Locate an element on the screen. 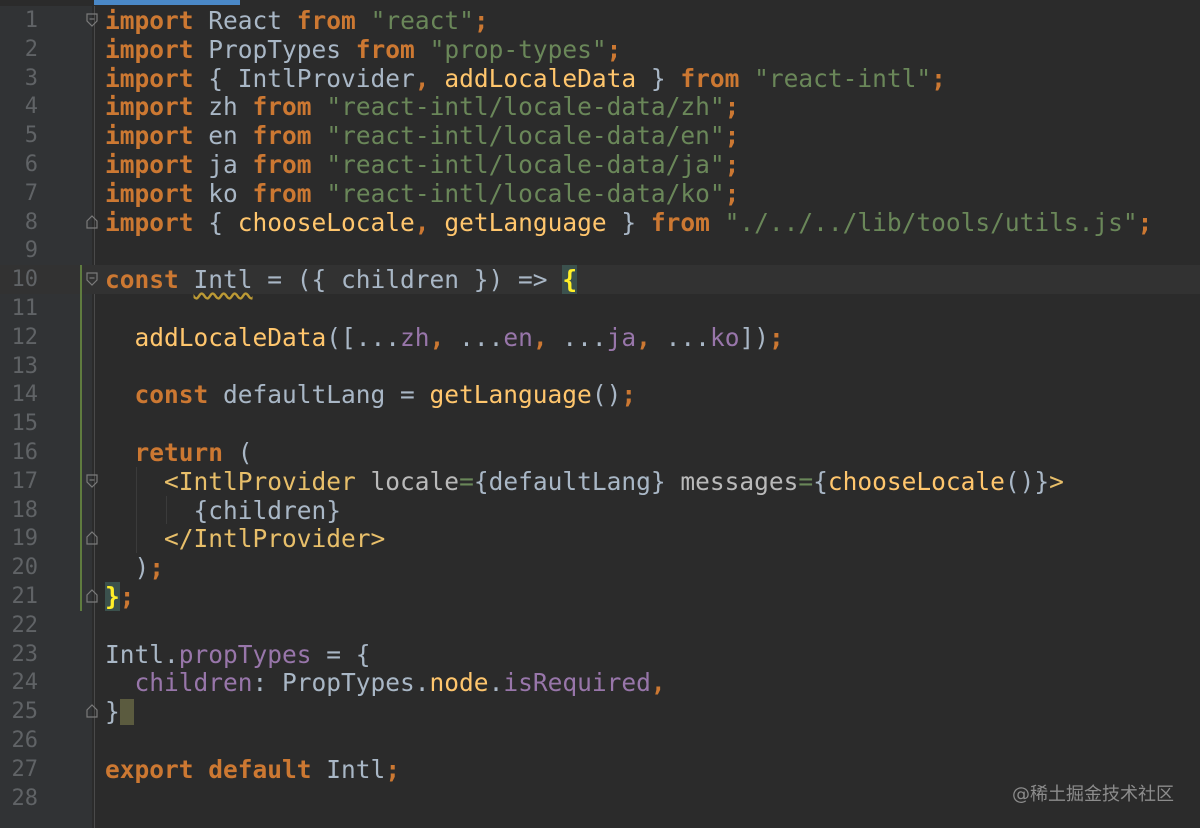 The image size is (1200, 828). code-line: 13 is located at coordinates (600, 366).